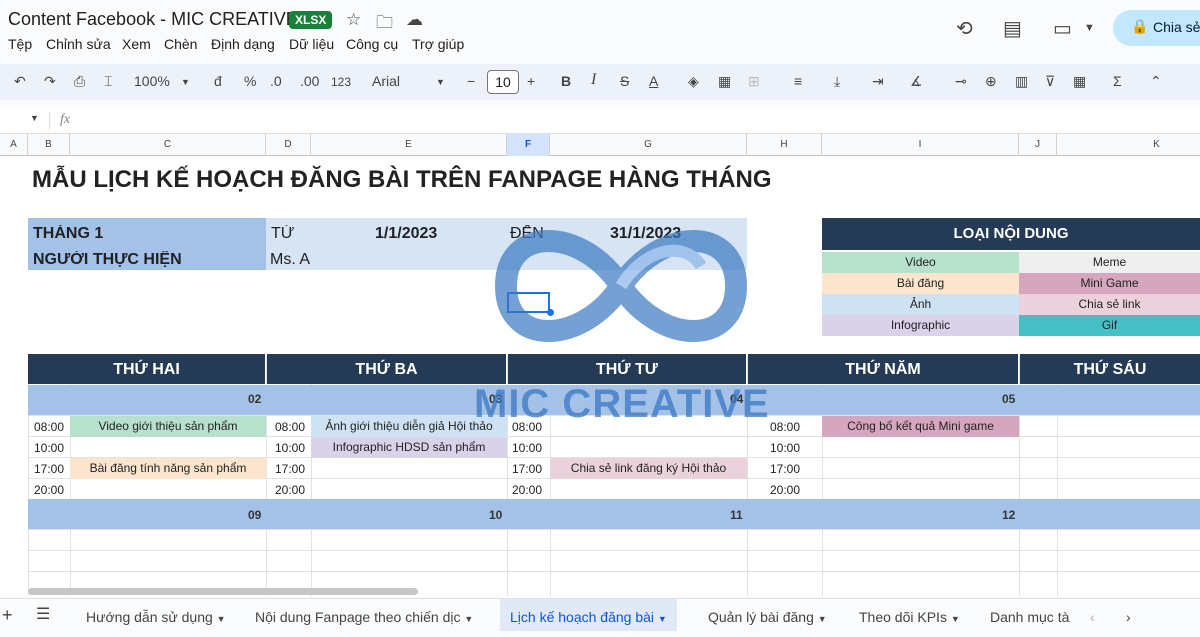 Image resolution: width=1200 pixels, height=637 pixels. I want to click on font-select: Arial, so click(386, 81).